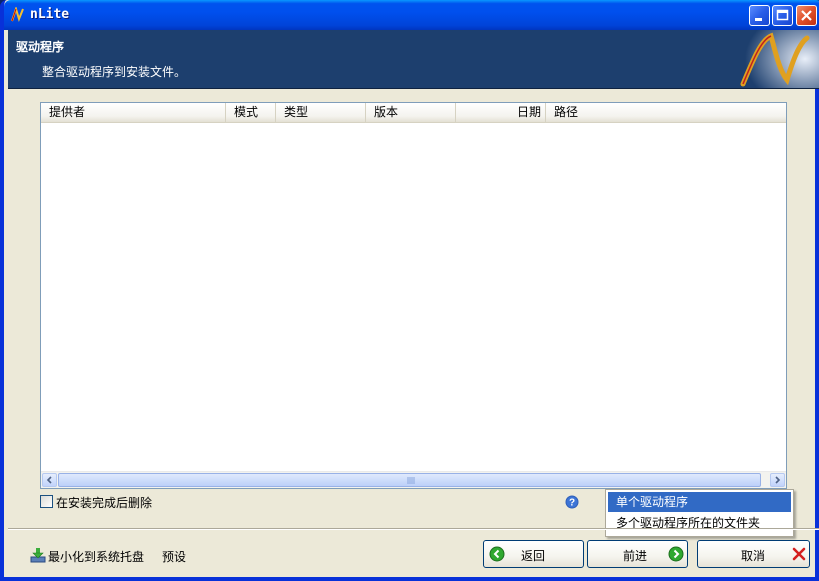  What do you see at coordinates (777, 59) in the screenshot?
I see `nlite-banner-logo-icon` at bounding box center [777, 59].